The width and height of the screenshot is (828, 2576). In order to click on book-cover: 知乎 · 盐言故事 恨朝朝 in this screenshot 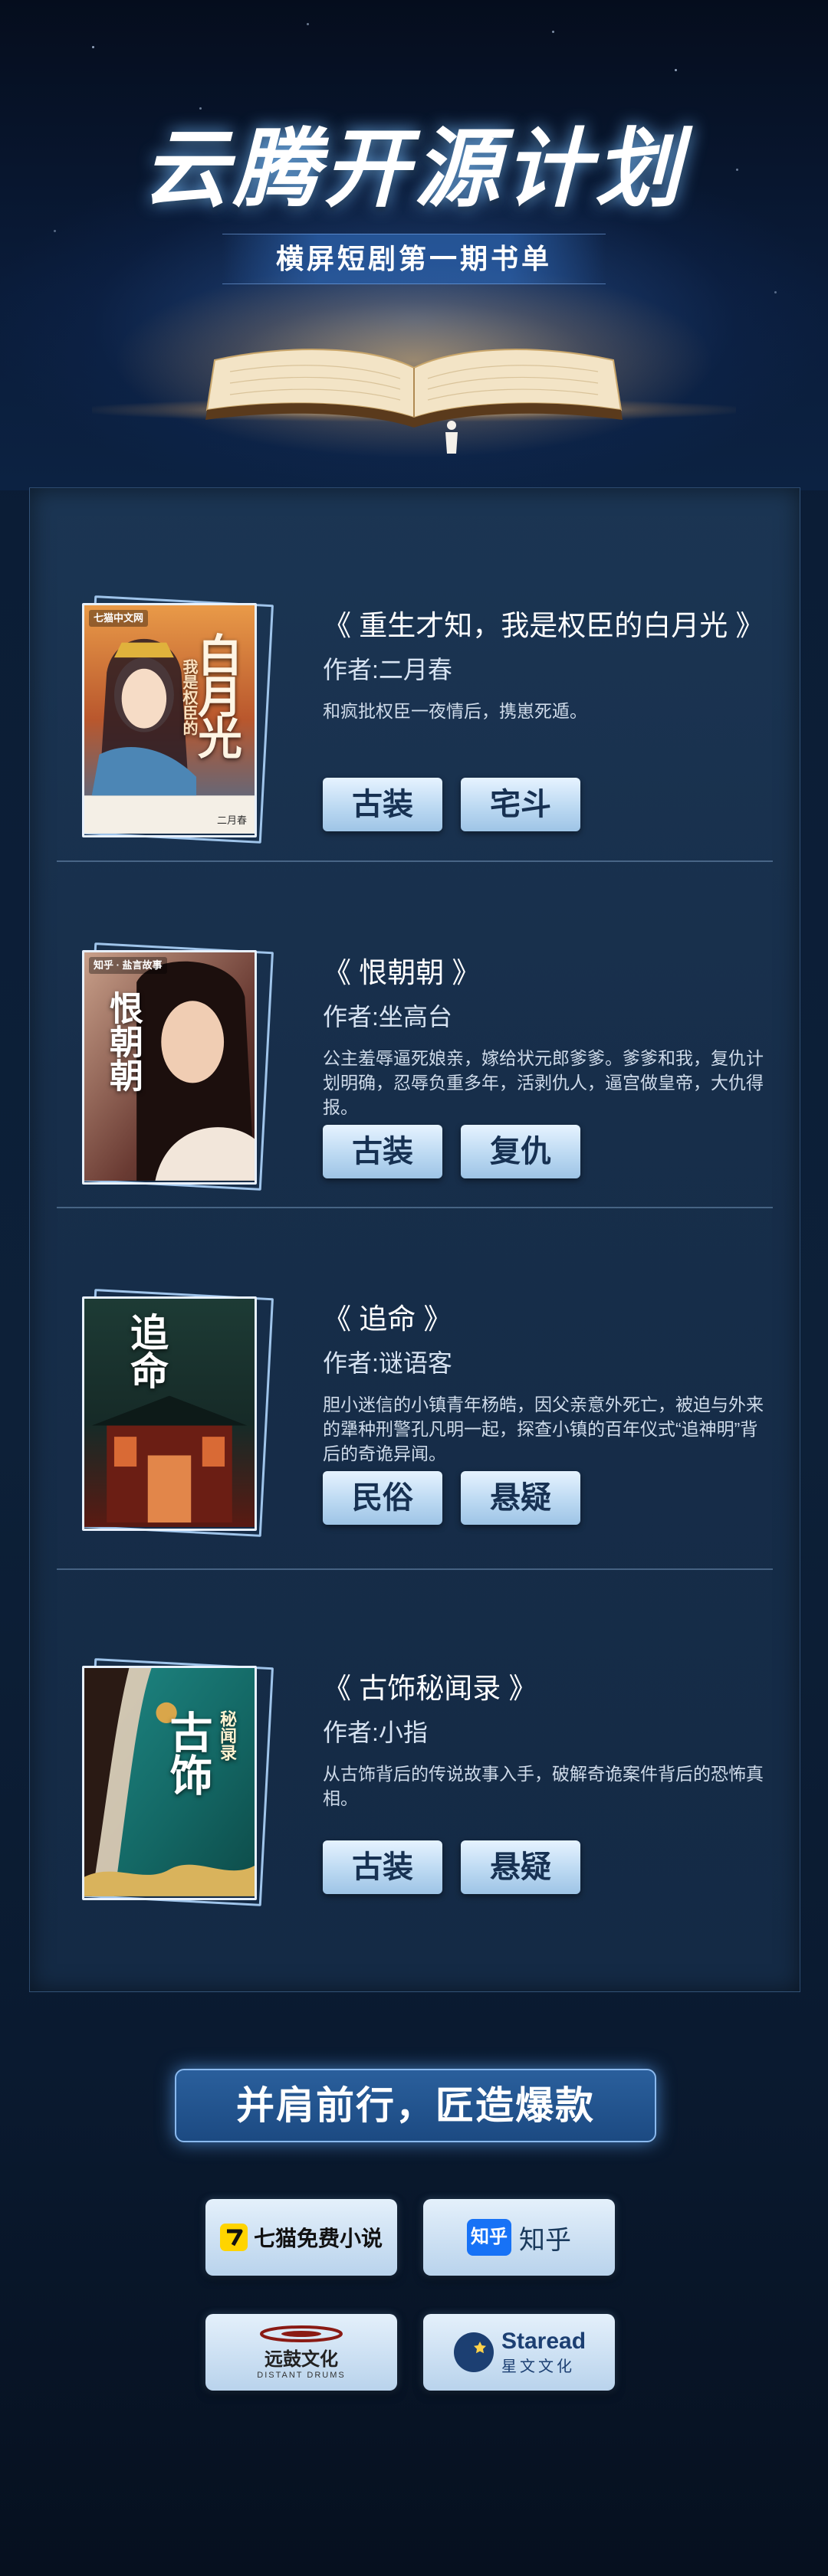, I will do `click(177, 1067)`.